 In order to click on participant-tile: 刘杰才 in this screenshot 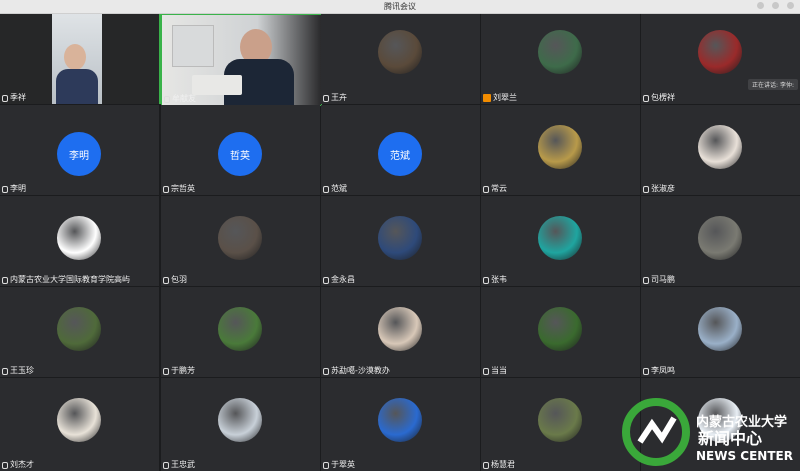, I will do `click(79, 424)`.